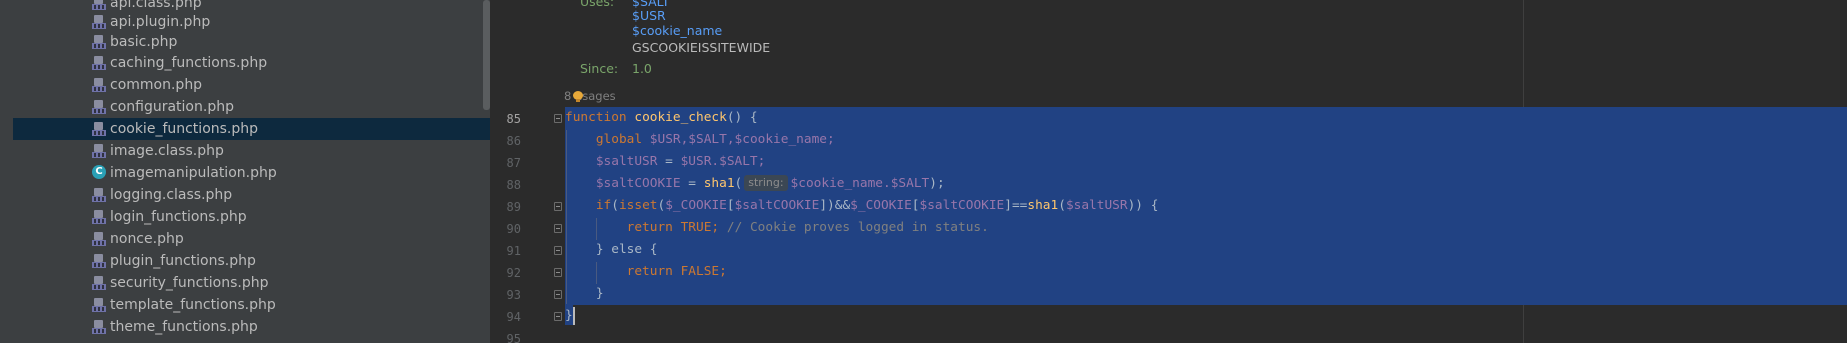 The height and width of the screenshot is (343, 1847). I want to click on token-keyword: if, so click(603, 205).